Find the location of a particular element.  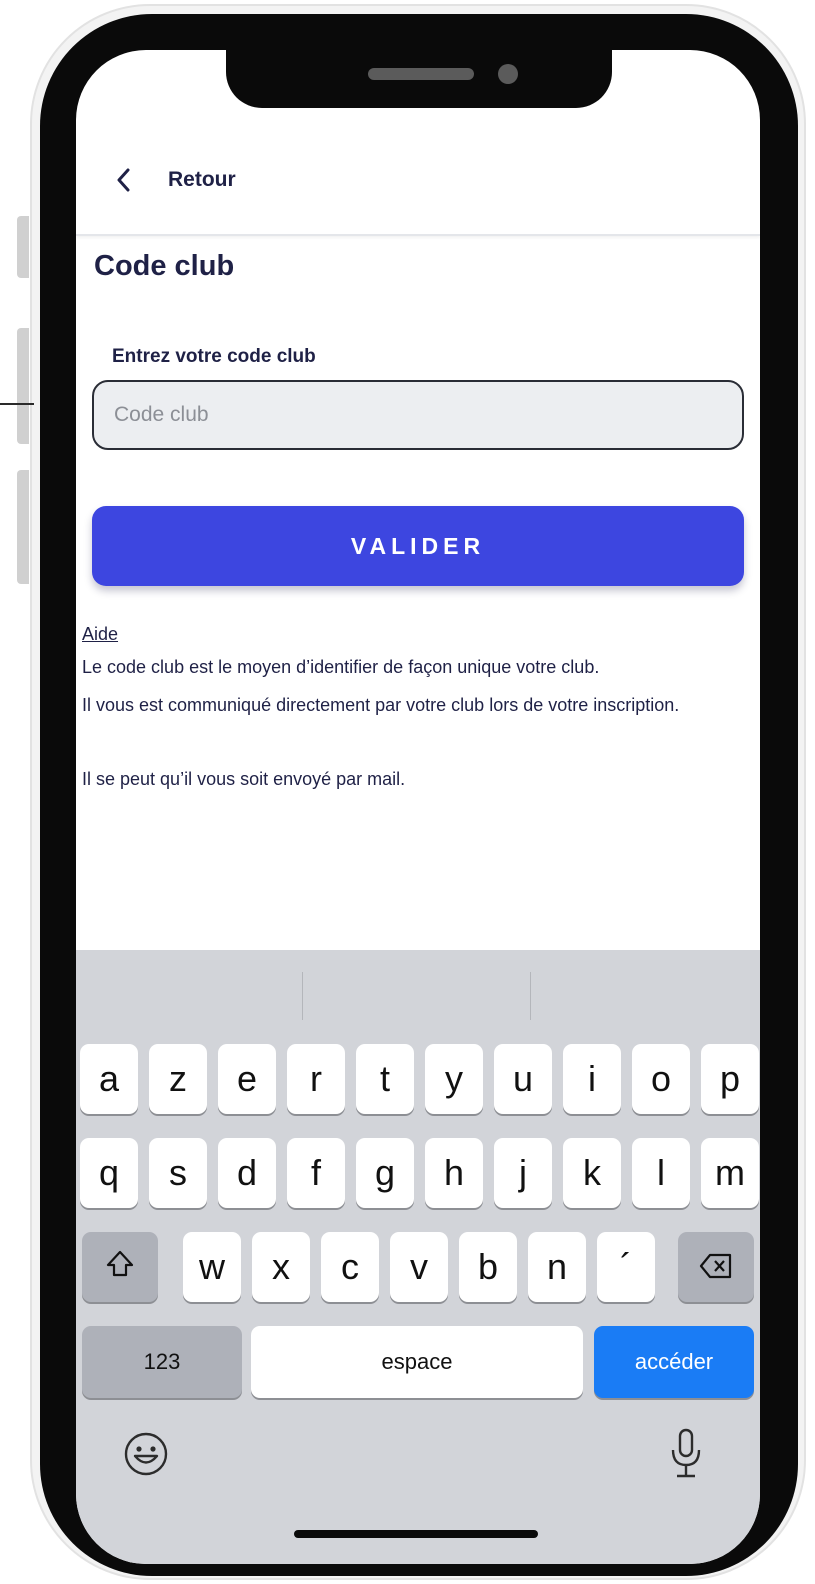

key-m: m is located at coordinates (730, 1173).